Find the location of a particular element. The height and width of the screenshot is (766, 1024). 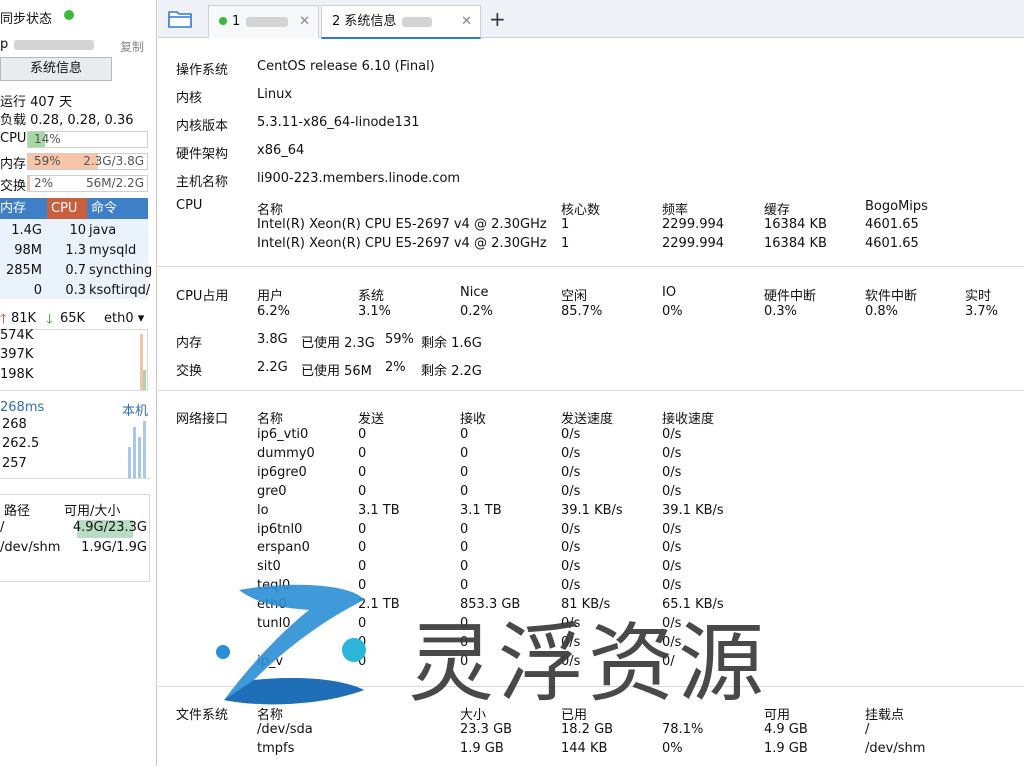

cpu-header-cache: 缓存 is located at coordinates (777, 210).